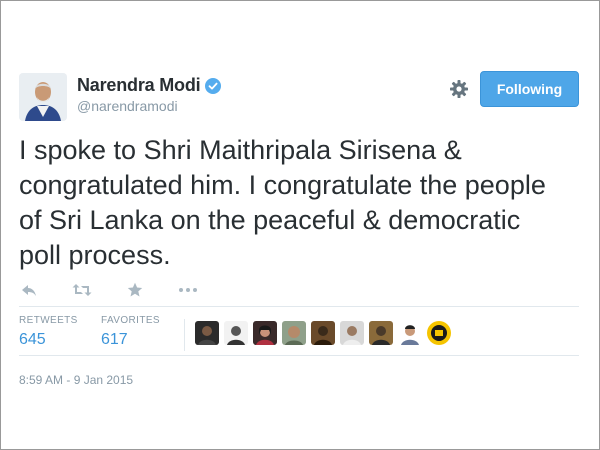  What do you see at coordinates (82, 290) in the screenshot?
I see `retweet-icon` at bounding box center [82, 290].